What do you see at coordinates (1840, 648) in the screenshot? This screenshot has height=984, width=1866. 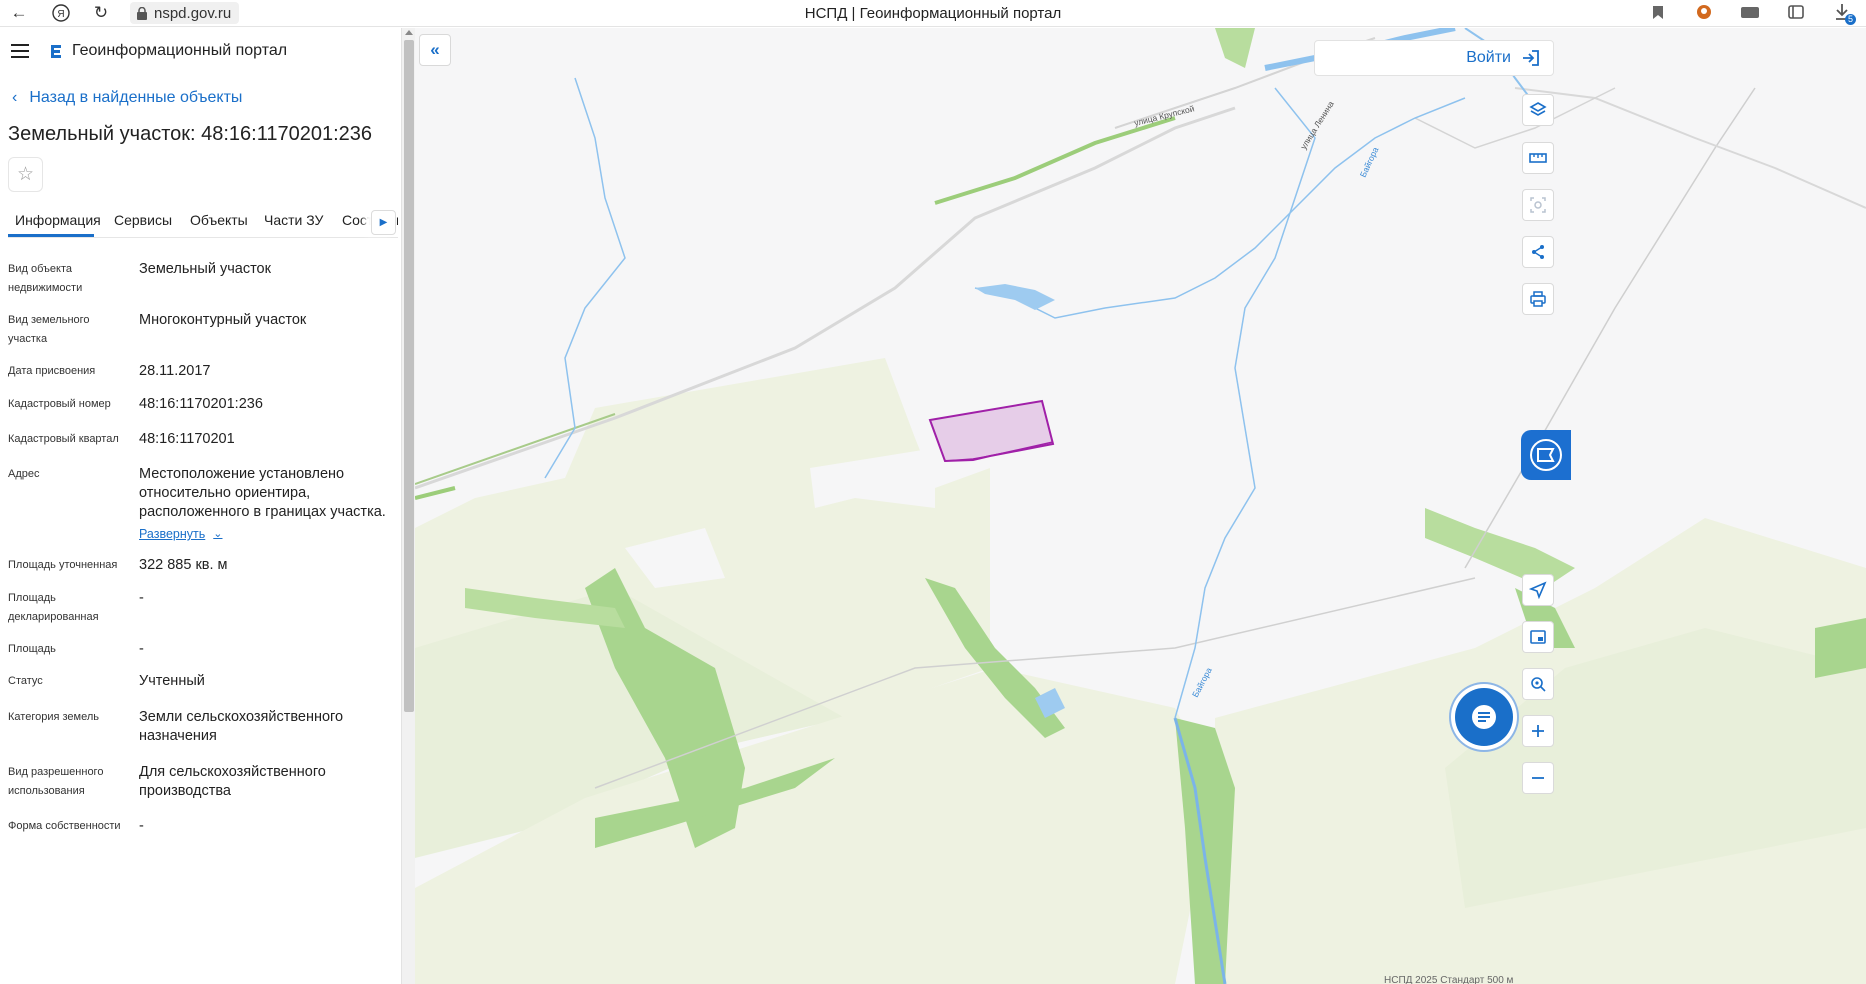 I see `forest` at bounding box center [1840, 648].